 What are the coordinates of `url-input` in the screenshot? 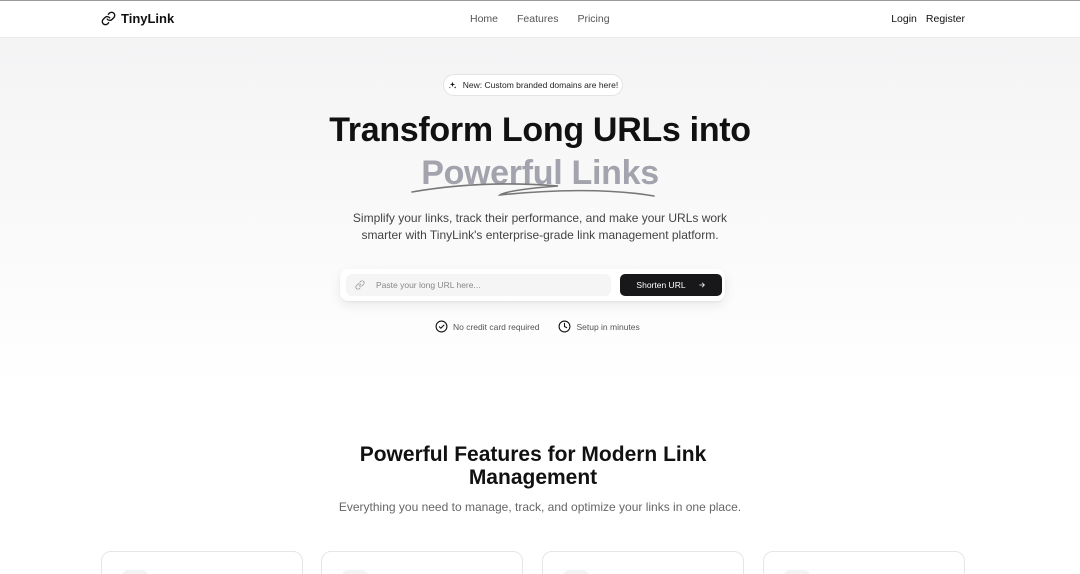 It's located at (488, 285).